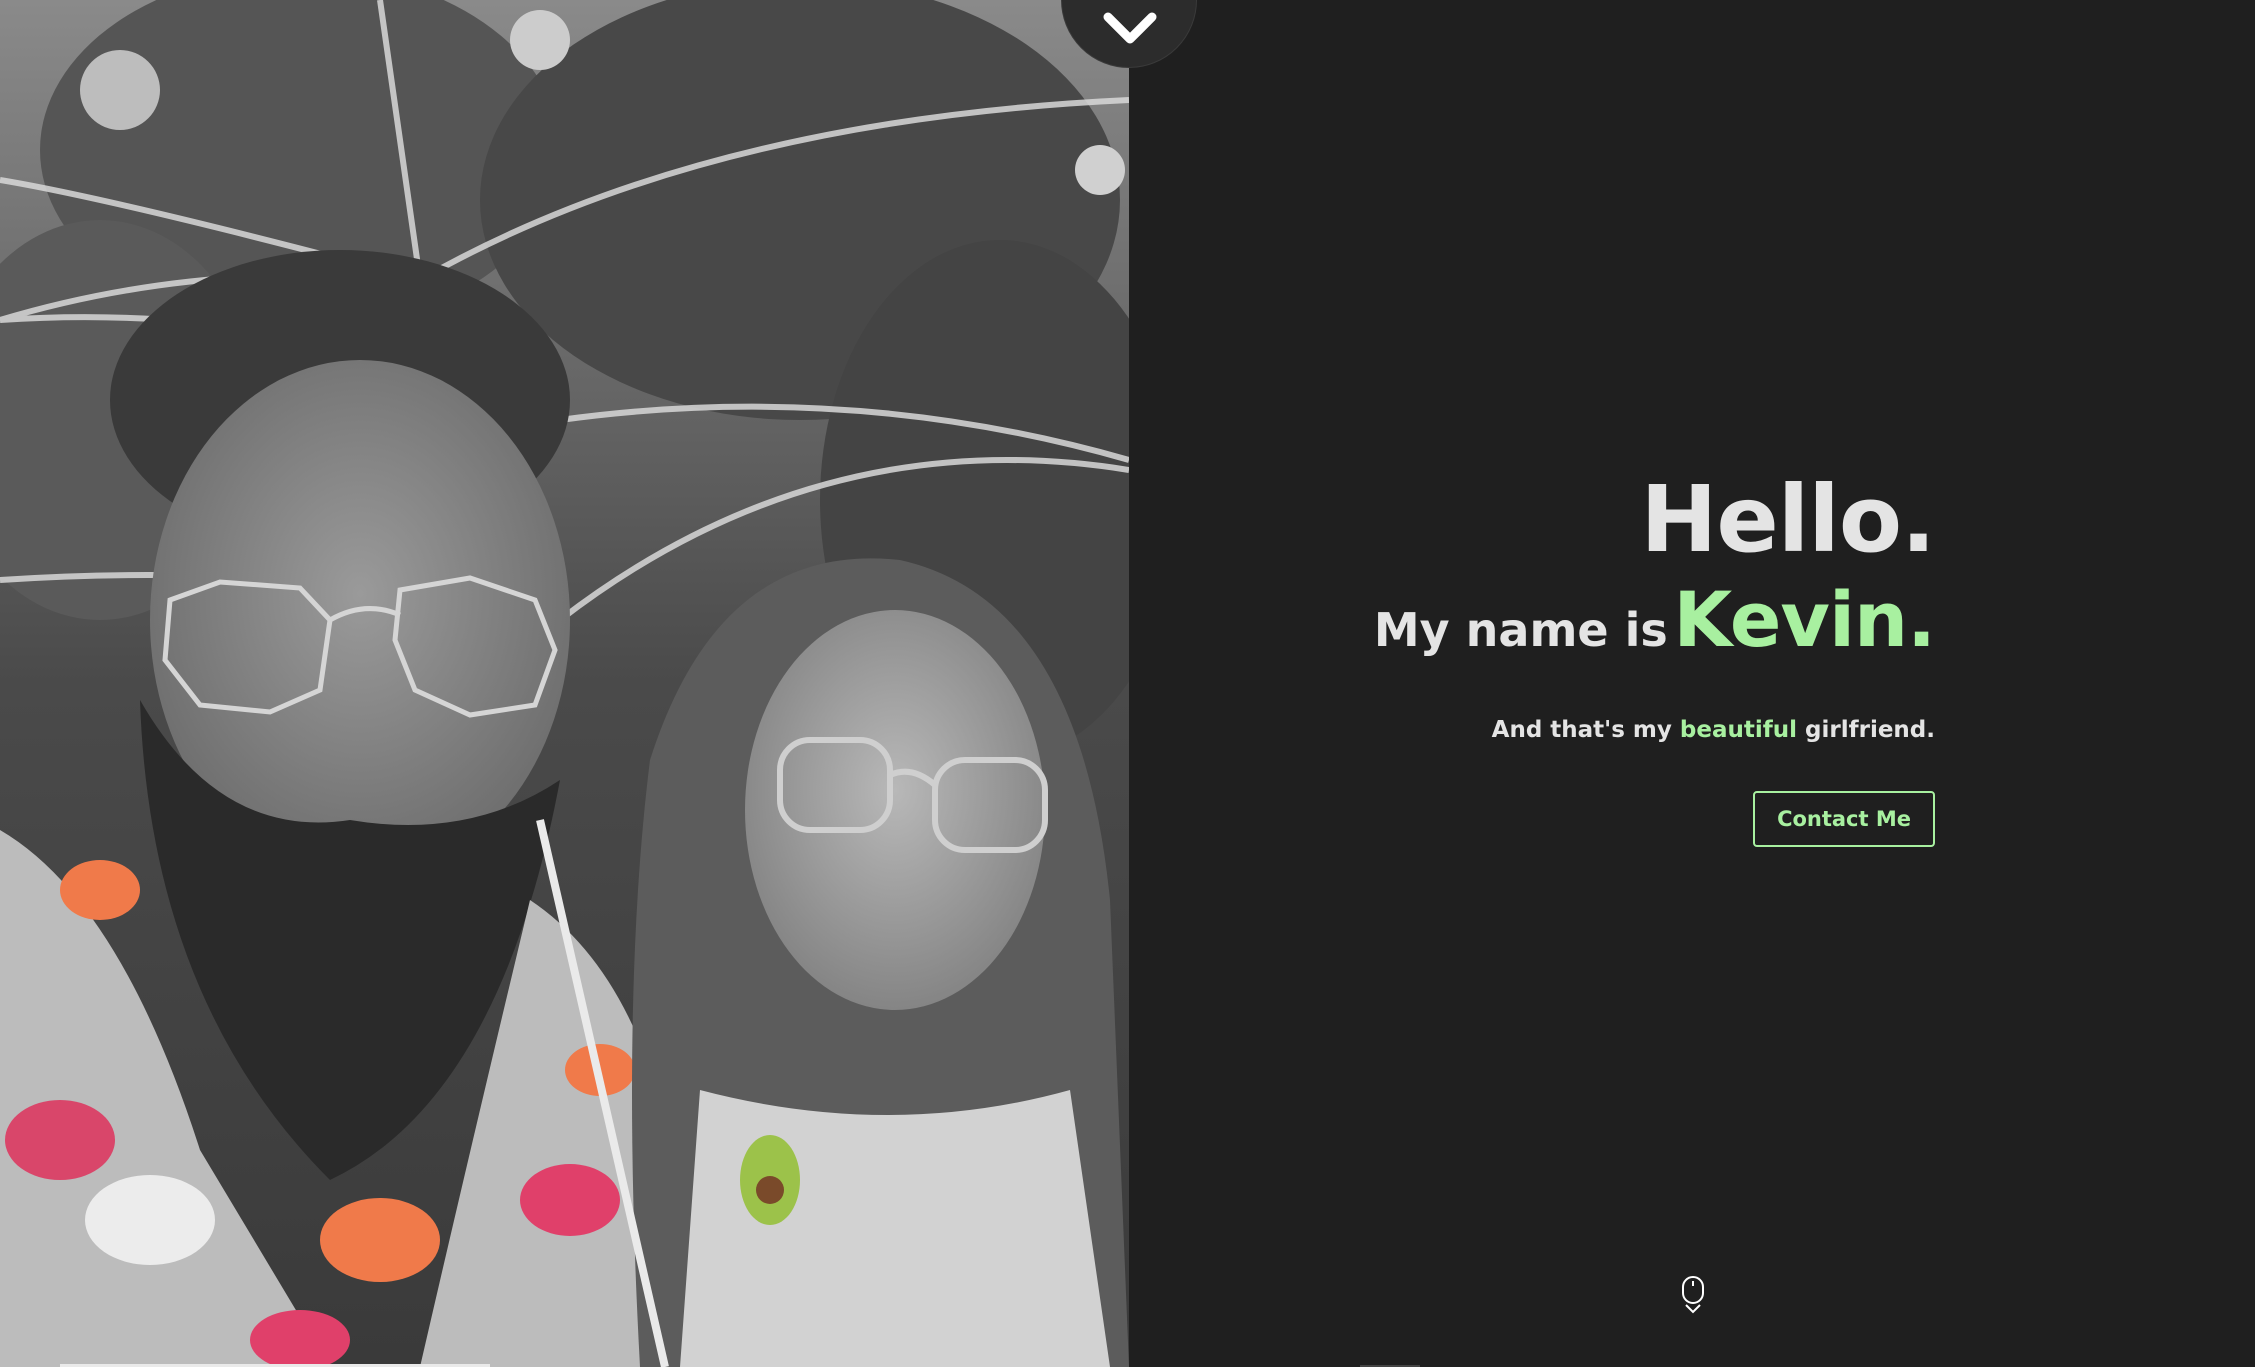  Describe the element at coordinates (1130, 28) in the screenshot. I see `chevron-down-icon` at that location.